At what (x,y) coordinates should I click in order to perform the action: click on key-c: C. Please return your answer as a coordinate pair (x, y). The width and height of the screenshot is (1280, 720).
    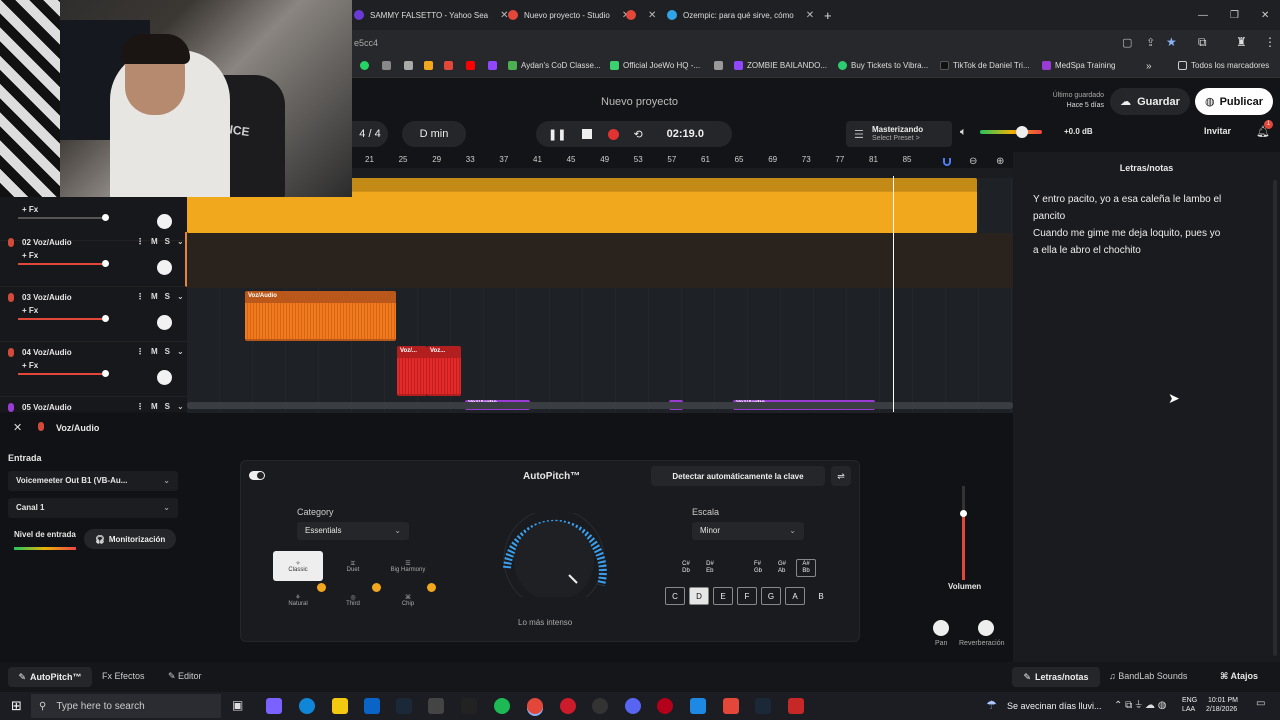
    Looking at the image, I should click on (675, 596).